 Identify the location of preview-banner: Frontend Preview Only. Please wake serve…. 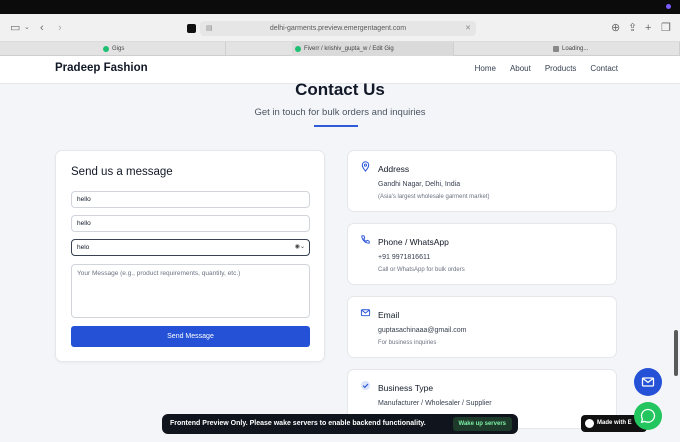
(340, 424).